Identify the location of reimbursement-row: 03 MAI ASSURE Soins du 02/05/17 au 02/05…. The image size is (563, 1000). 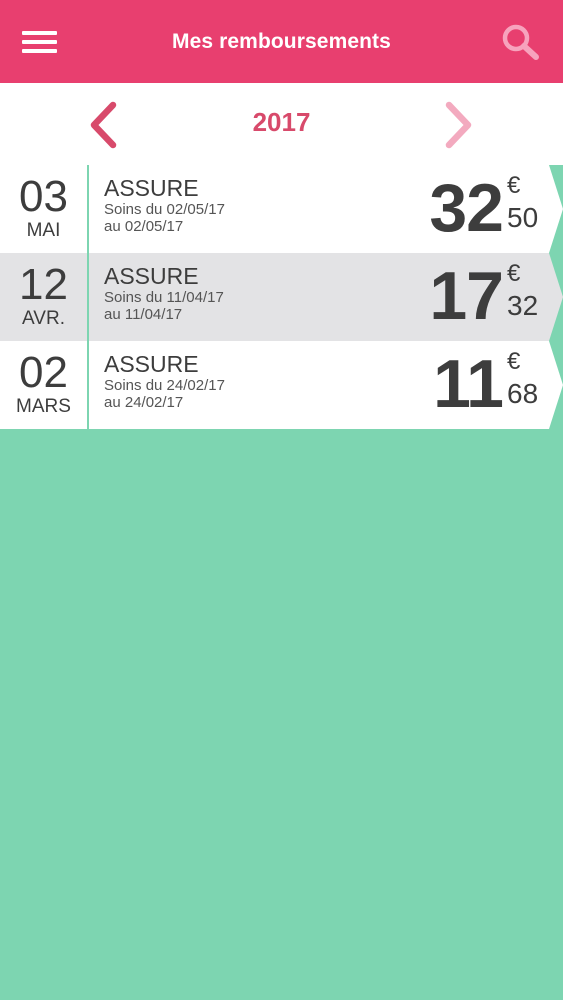
(281, 209).